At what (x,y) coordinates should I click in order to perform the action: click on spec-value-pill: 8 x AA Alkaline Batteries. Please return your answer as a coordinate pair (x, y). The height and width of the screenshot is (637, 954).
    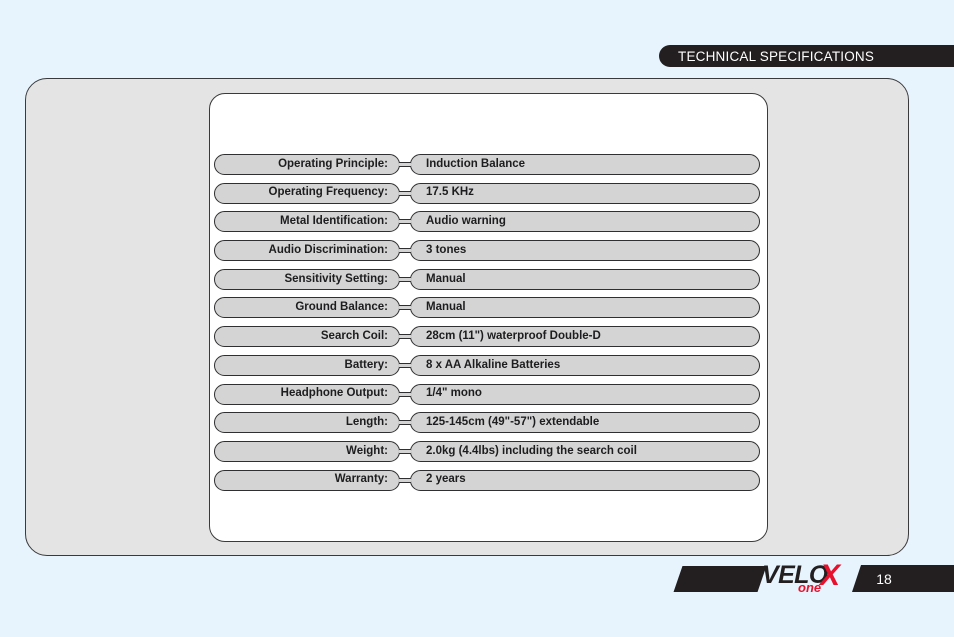
    Looking at the image, I should click on (585, 365).